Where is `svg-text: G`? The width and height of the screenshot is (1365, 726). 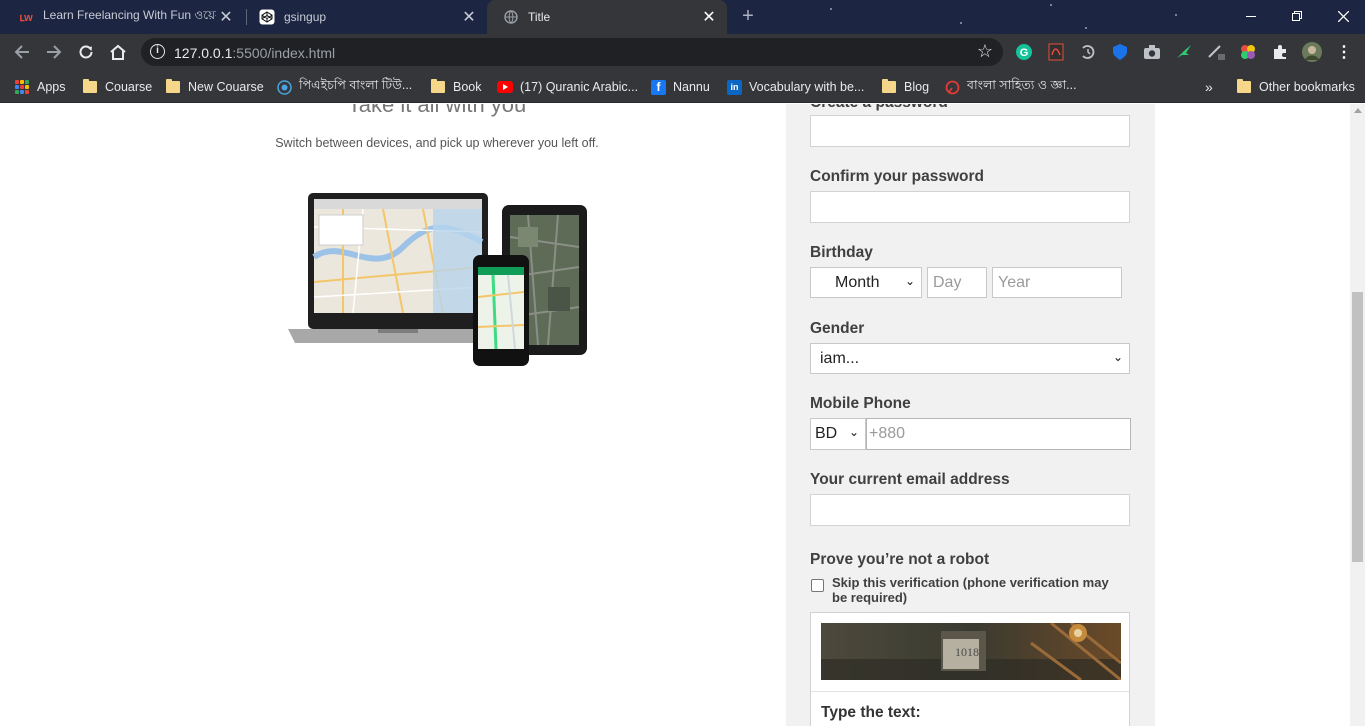
svg-text: G is located at coordinates (1024, 53).